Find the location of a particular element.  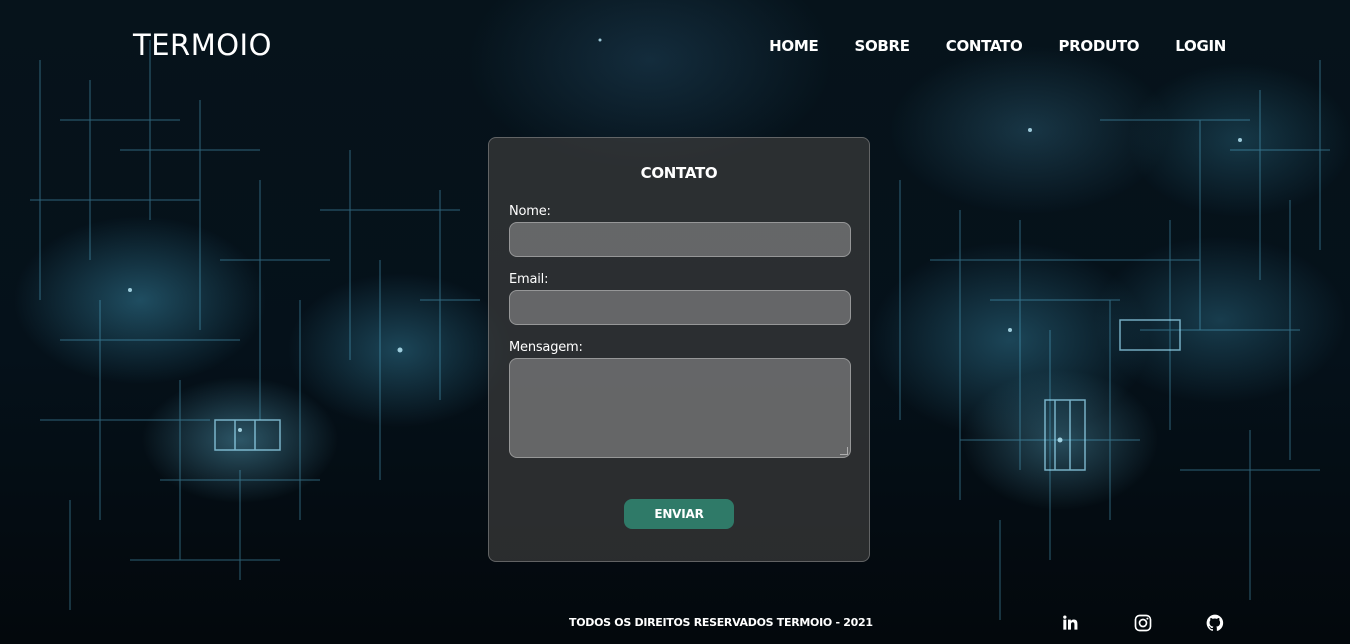

name-label: Nome: is located at coordinates (530, 211).